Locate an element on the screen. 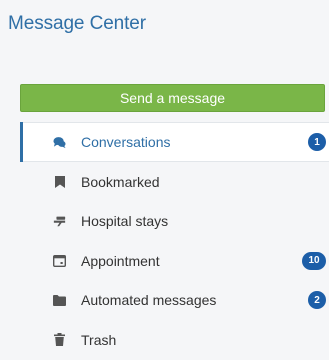 The image size is (329, 360). send-message-button: Send a message is located at coordinates (172, 98).